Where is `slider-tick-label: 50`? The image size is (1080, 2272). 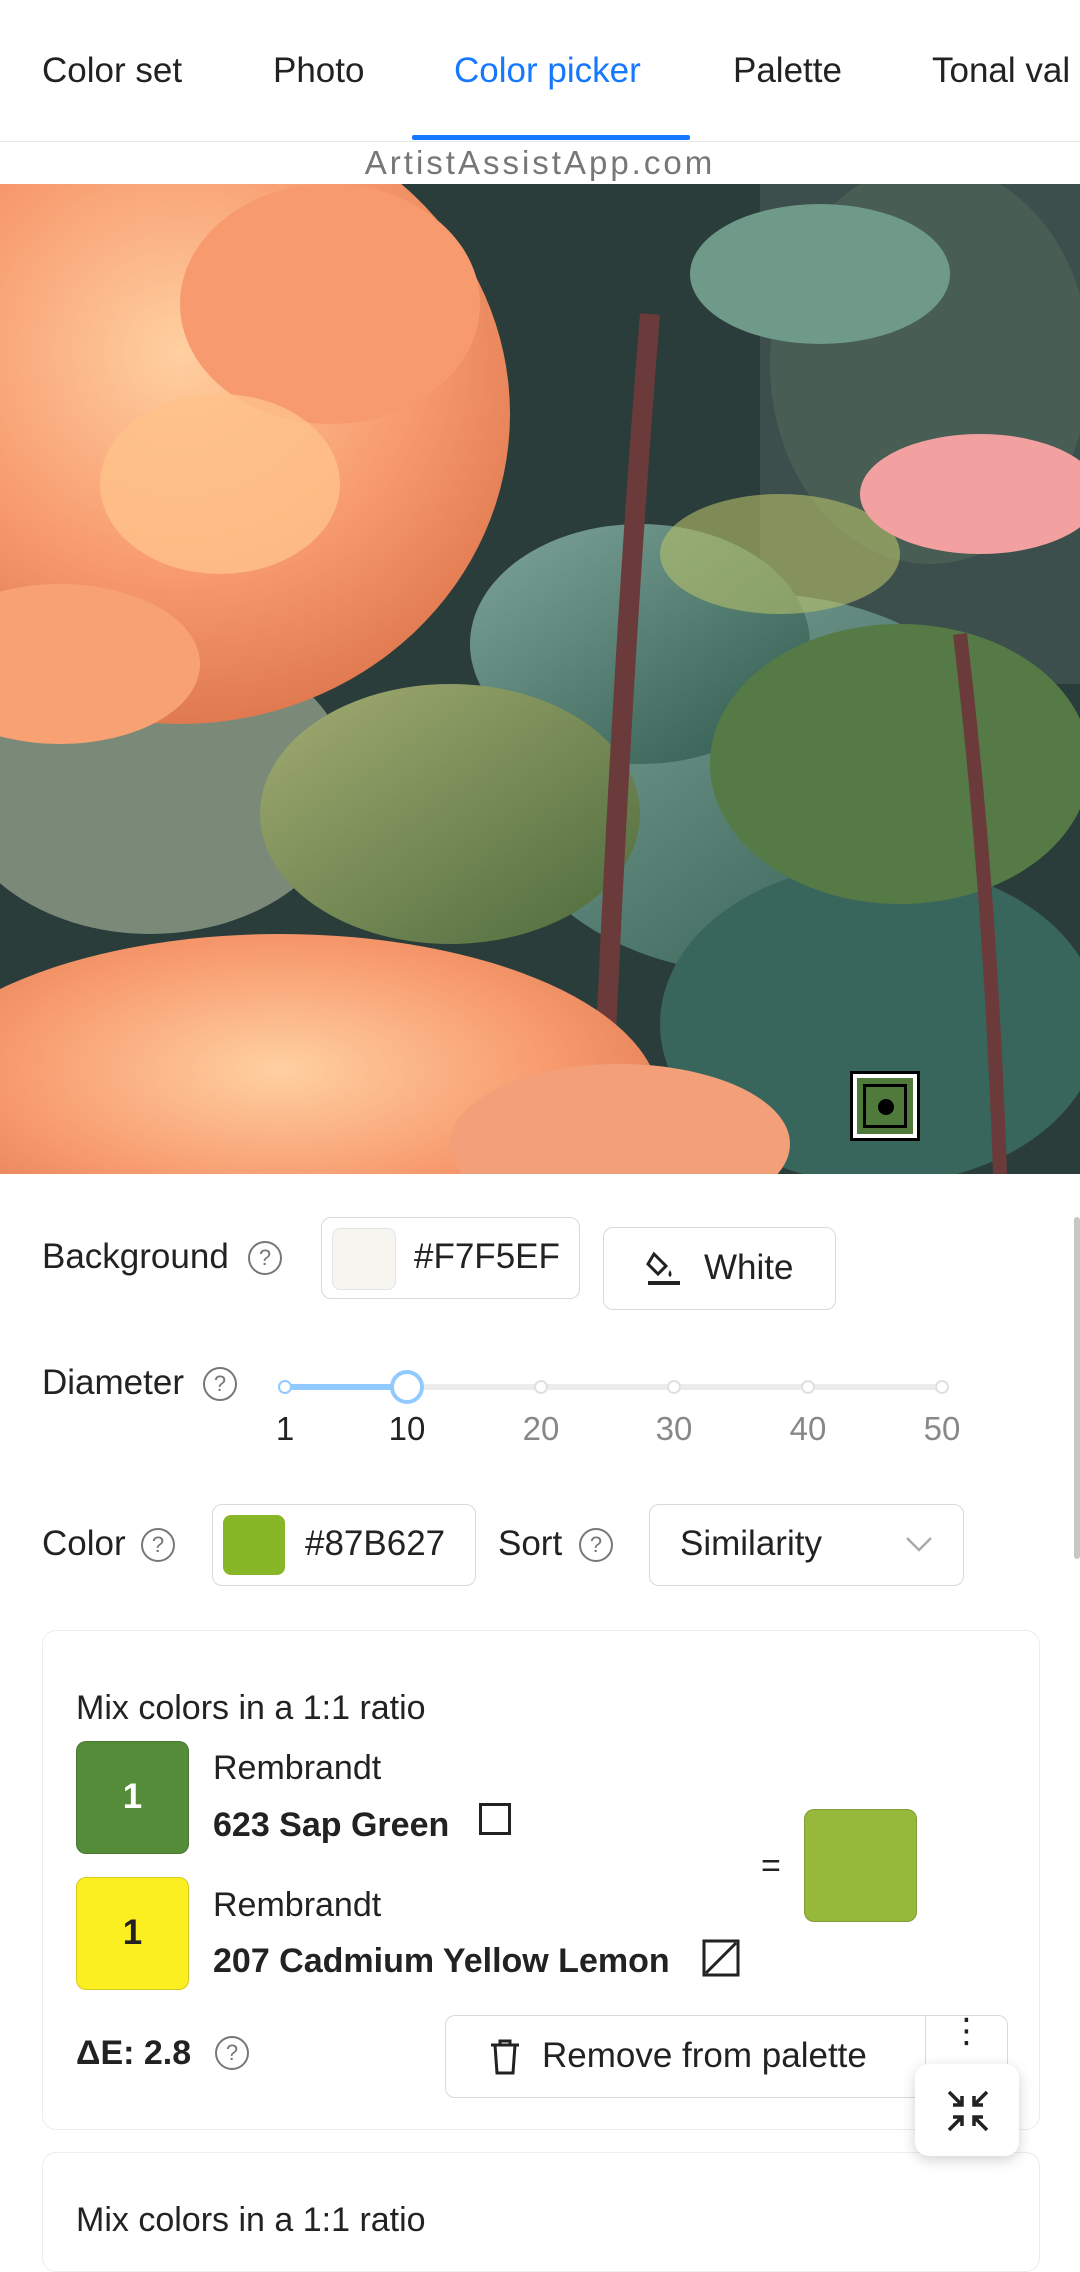 slider-tick-label: 50 is located at coordinates (942, 1429).